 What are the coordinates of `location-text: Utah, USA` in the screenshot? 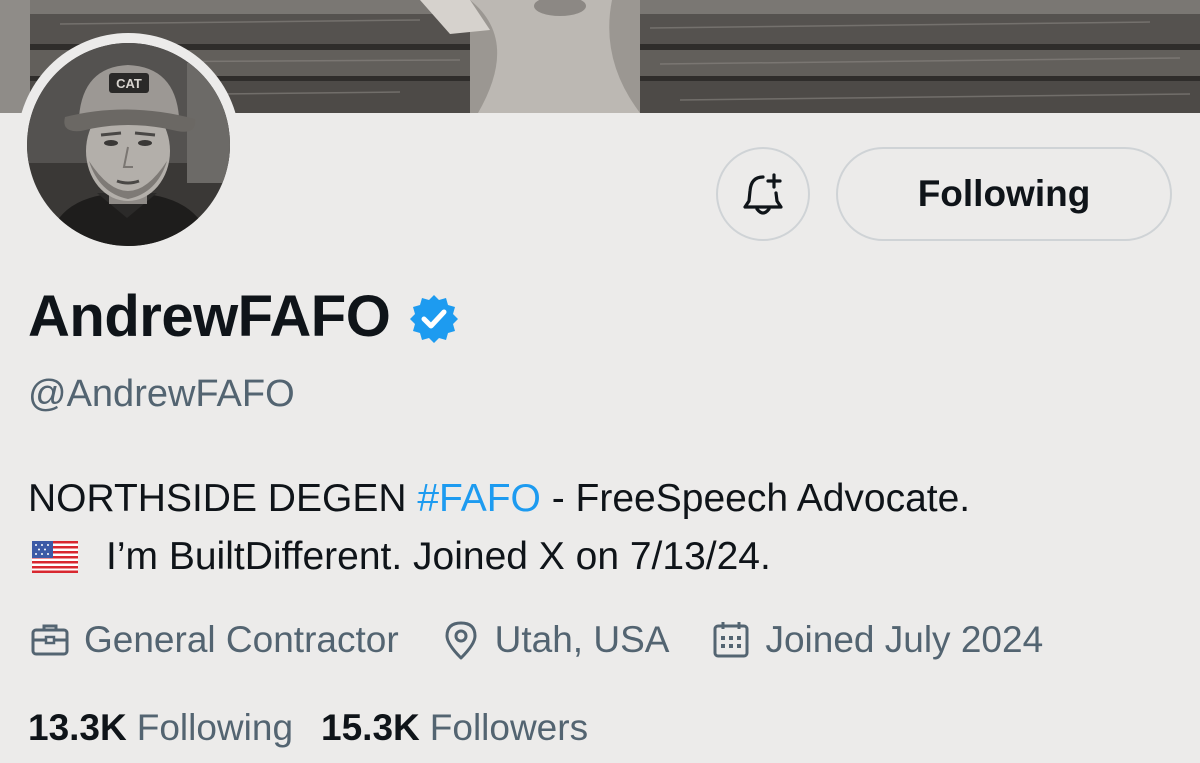 It's located at (582, 639).